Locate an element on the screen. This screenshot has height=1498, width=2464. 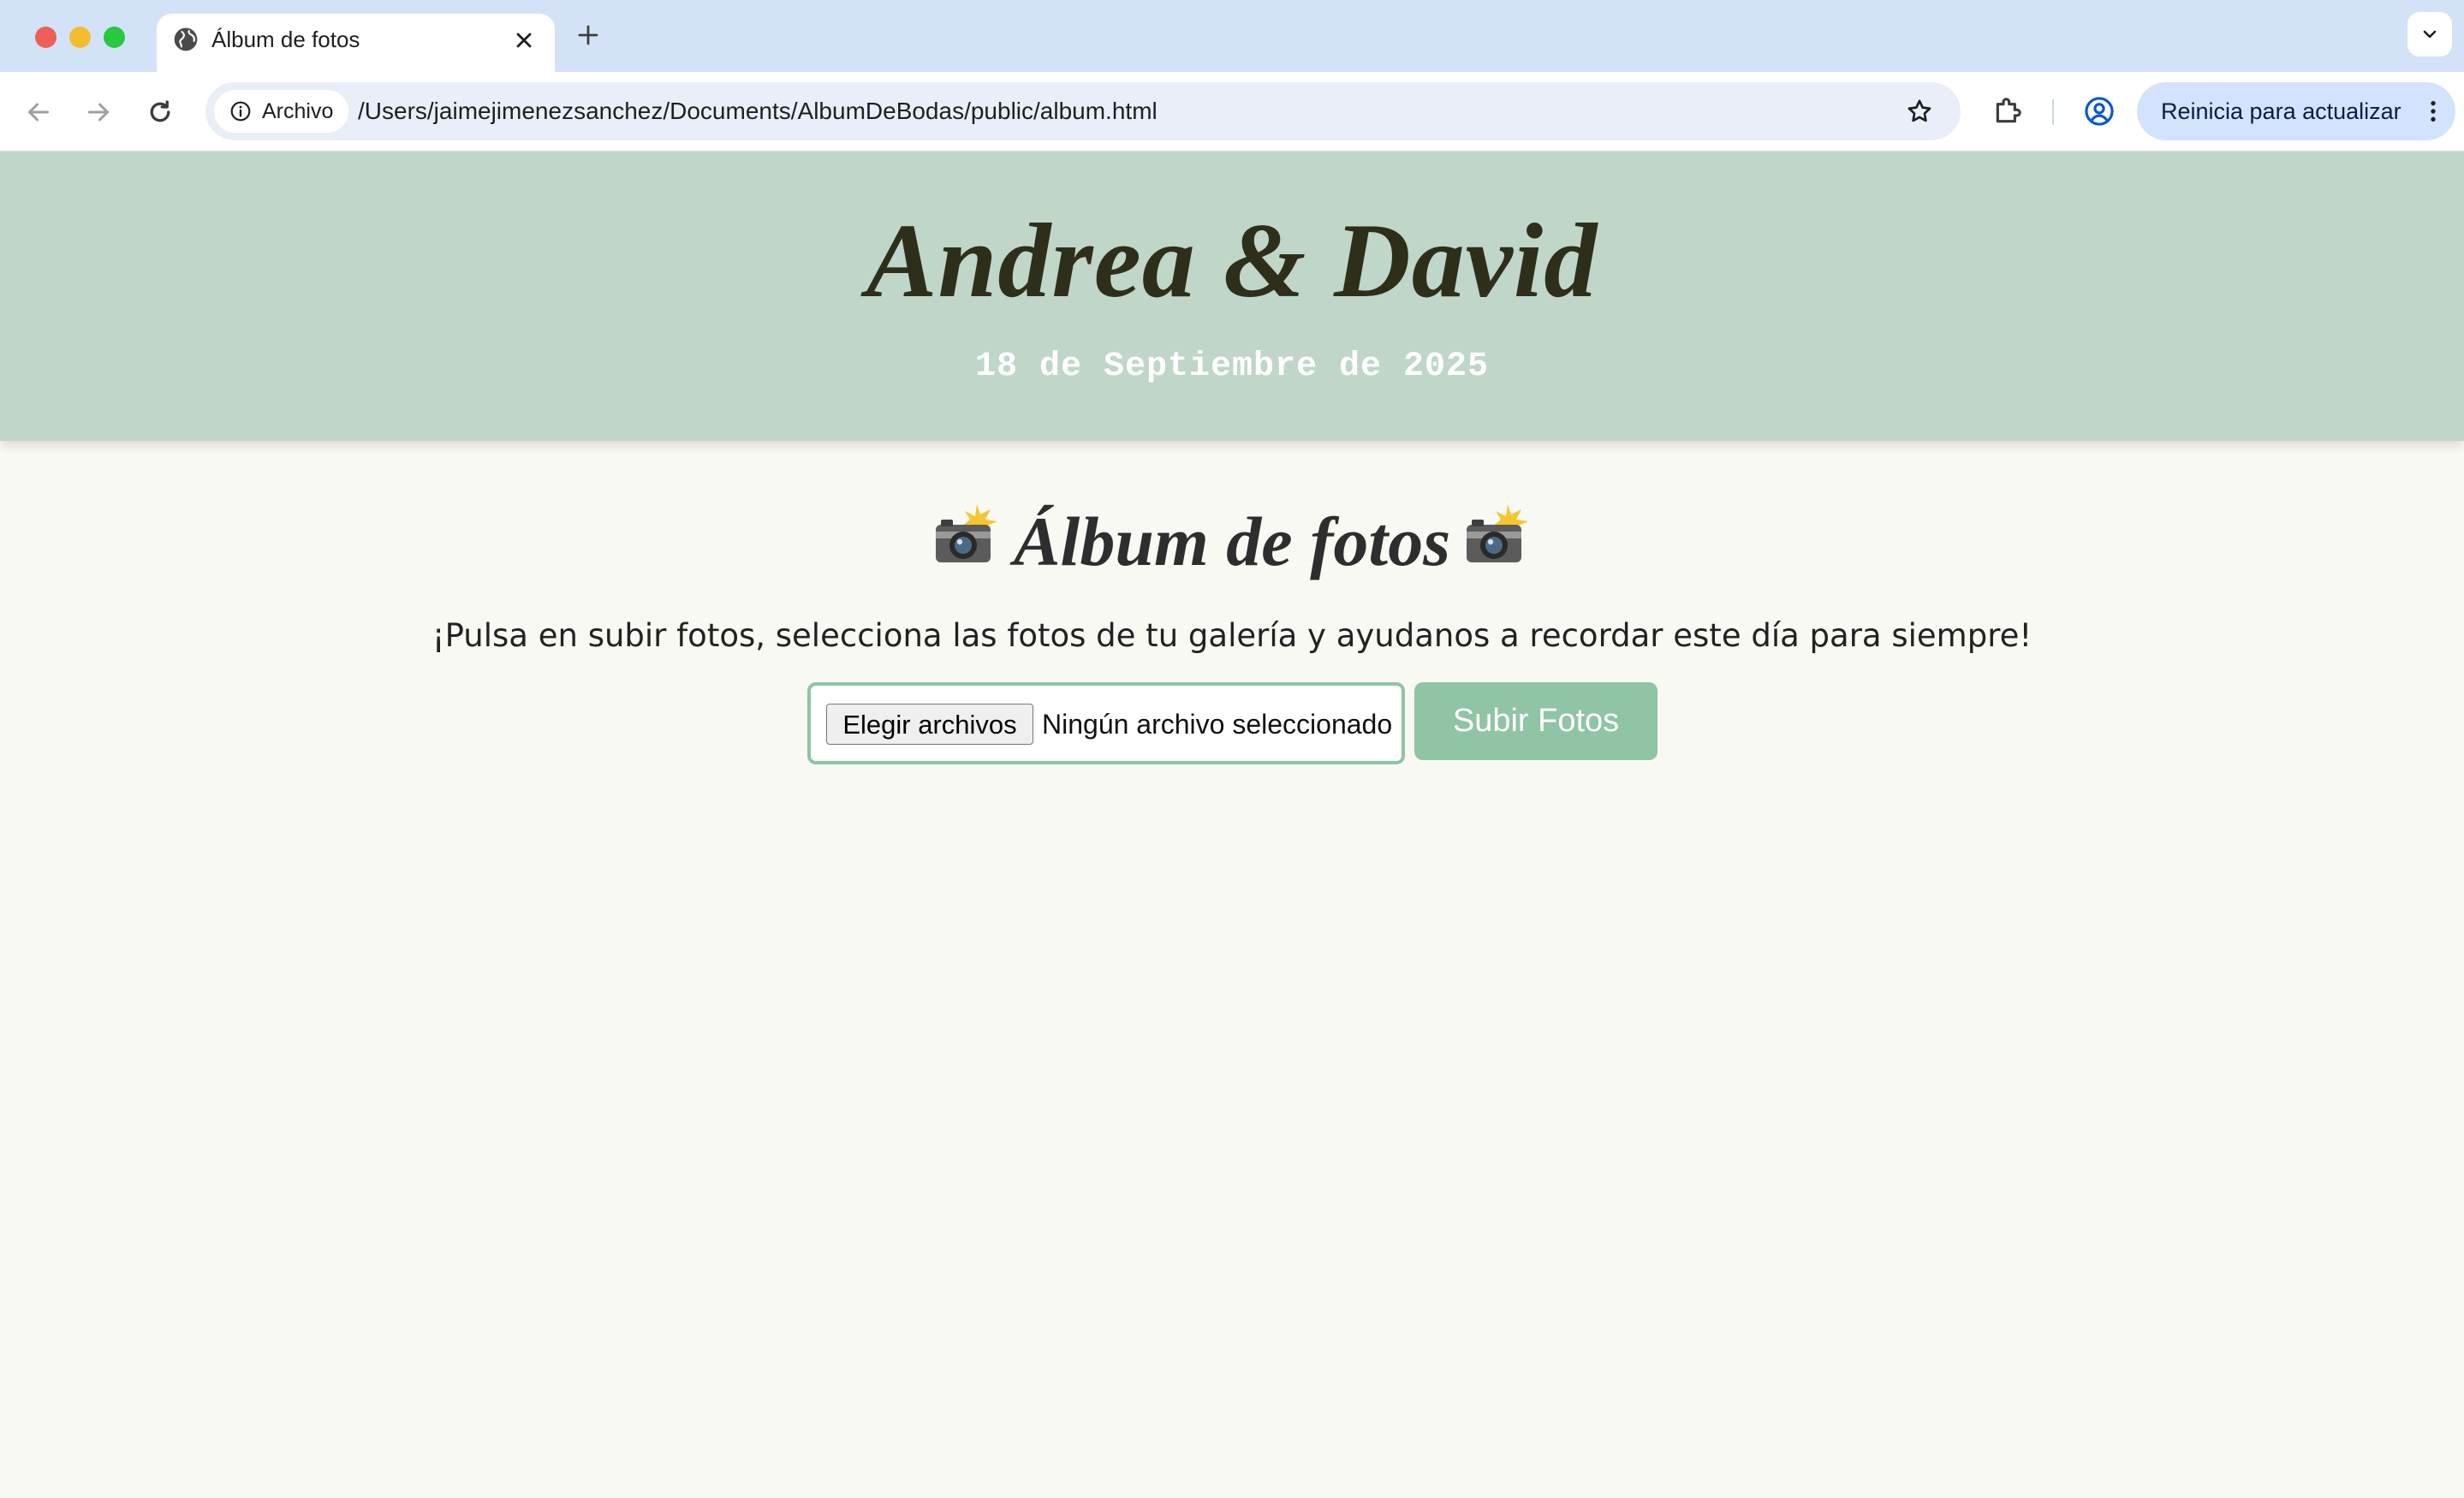
arrow-right-icon is located at coordinates (99, 112).